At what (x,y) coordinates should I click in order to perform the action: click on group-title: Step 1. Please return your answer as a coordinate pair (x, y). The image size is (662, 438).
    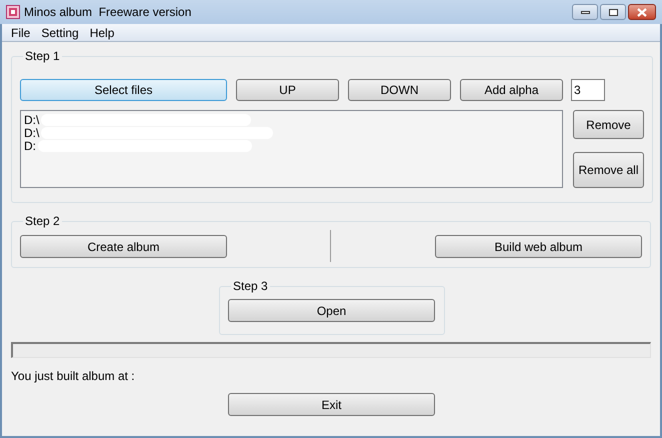
    Looking at the image, I should click on (42, 56).